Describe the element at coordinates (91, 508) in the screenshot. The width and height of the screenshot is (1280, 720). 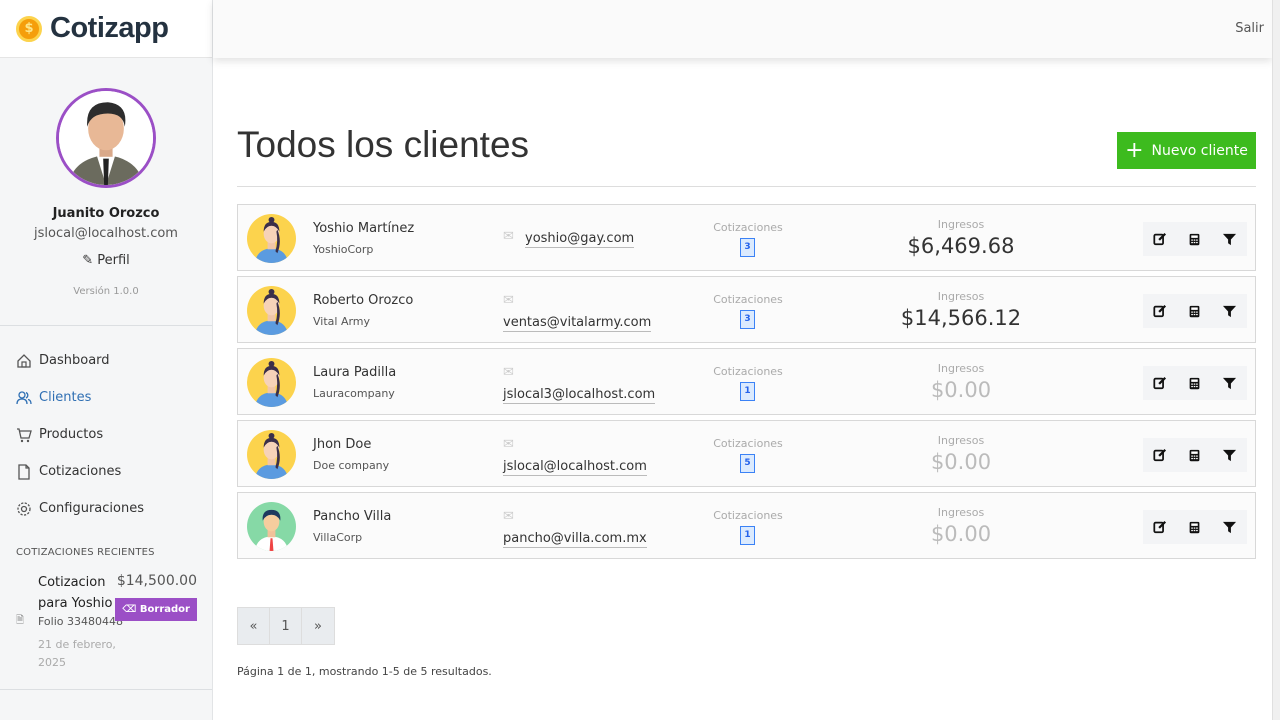
I see `sidebar-item-label: Configuraciones` at that location.